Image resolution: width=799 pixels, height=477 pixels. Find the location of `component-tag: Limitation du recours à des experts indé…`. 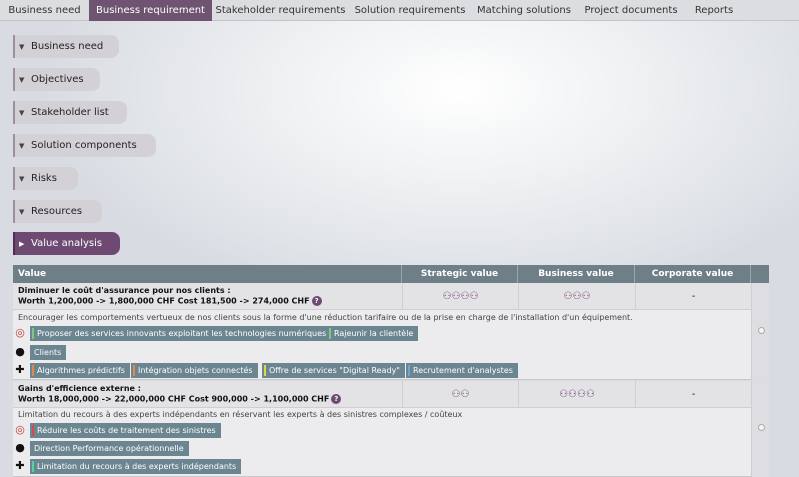

component-tag: Limitation du recours à des experts indé… is located at coordinates (136, 466).